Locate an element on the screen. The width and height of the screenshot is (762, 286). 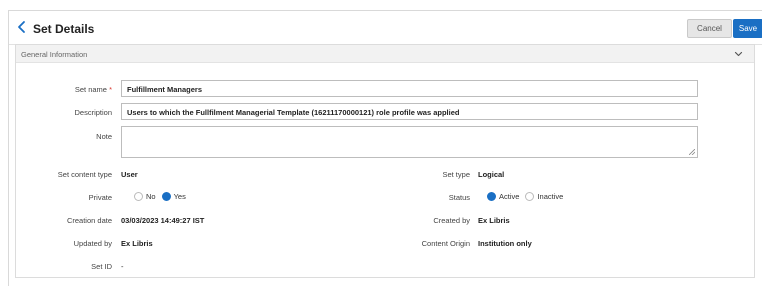
status-radio-group: Active Inactive is located at coordinates (528, 196).